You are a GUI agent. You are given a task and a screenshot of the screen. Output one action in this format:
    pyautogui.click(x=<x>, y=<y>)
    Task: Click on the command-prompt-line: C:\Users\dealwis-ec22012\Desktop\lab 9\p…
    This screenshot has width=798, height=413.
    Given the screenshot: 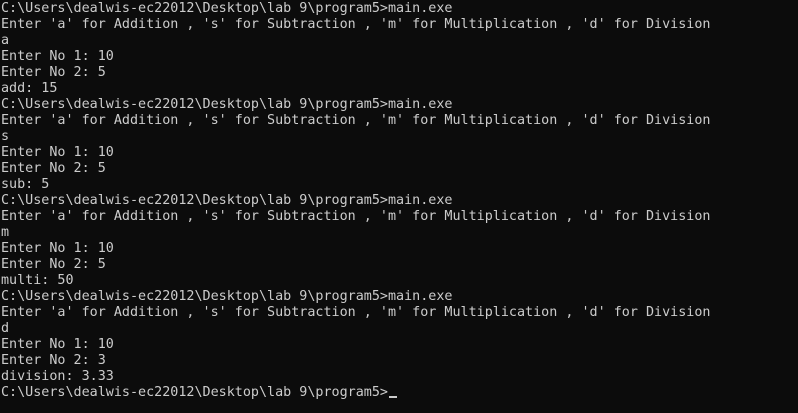 What is the action you would take?
    pyautogui.click(x=399, y=393)
    